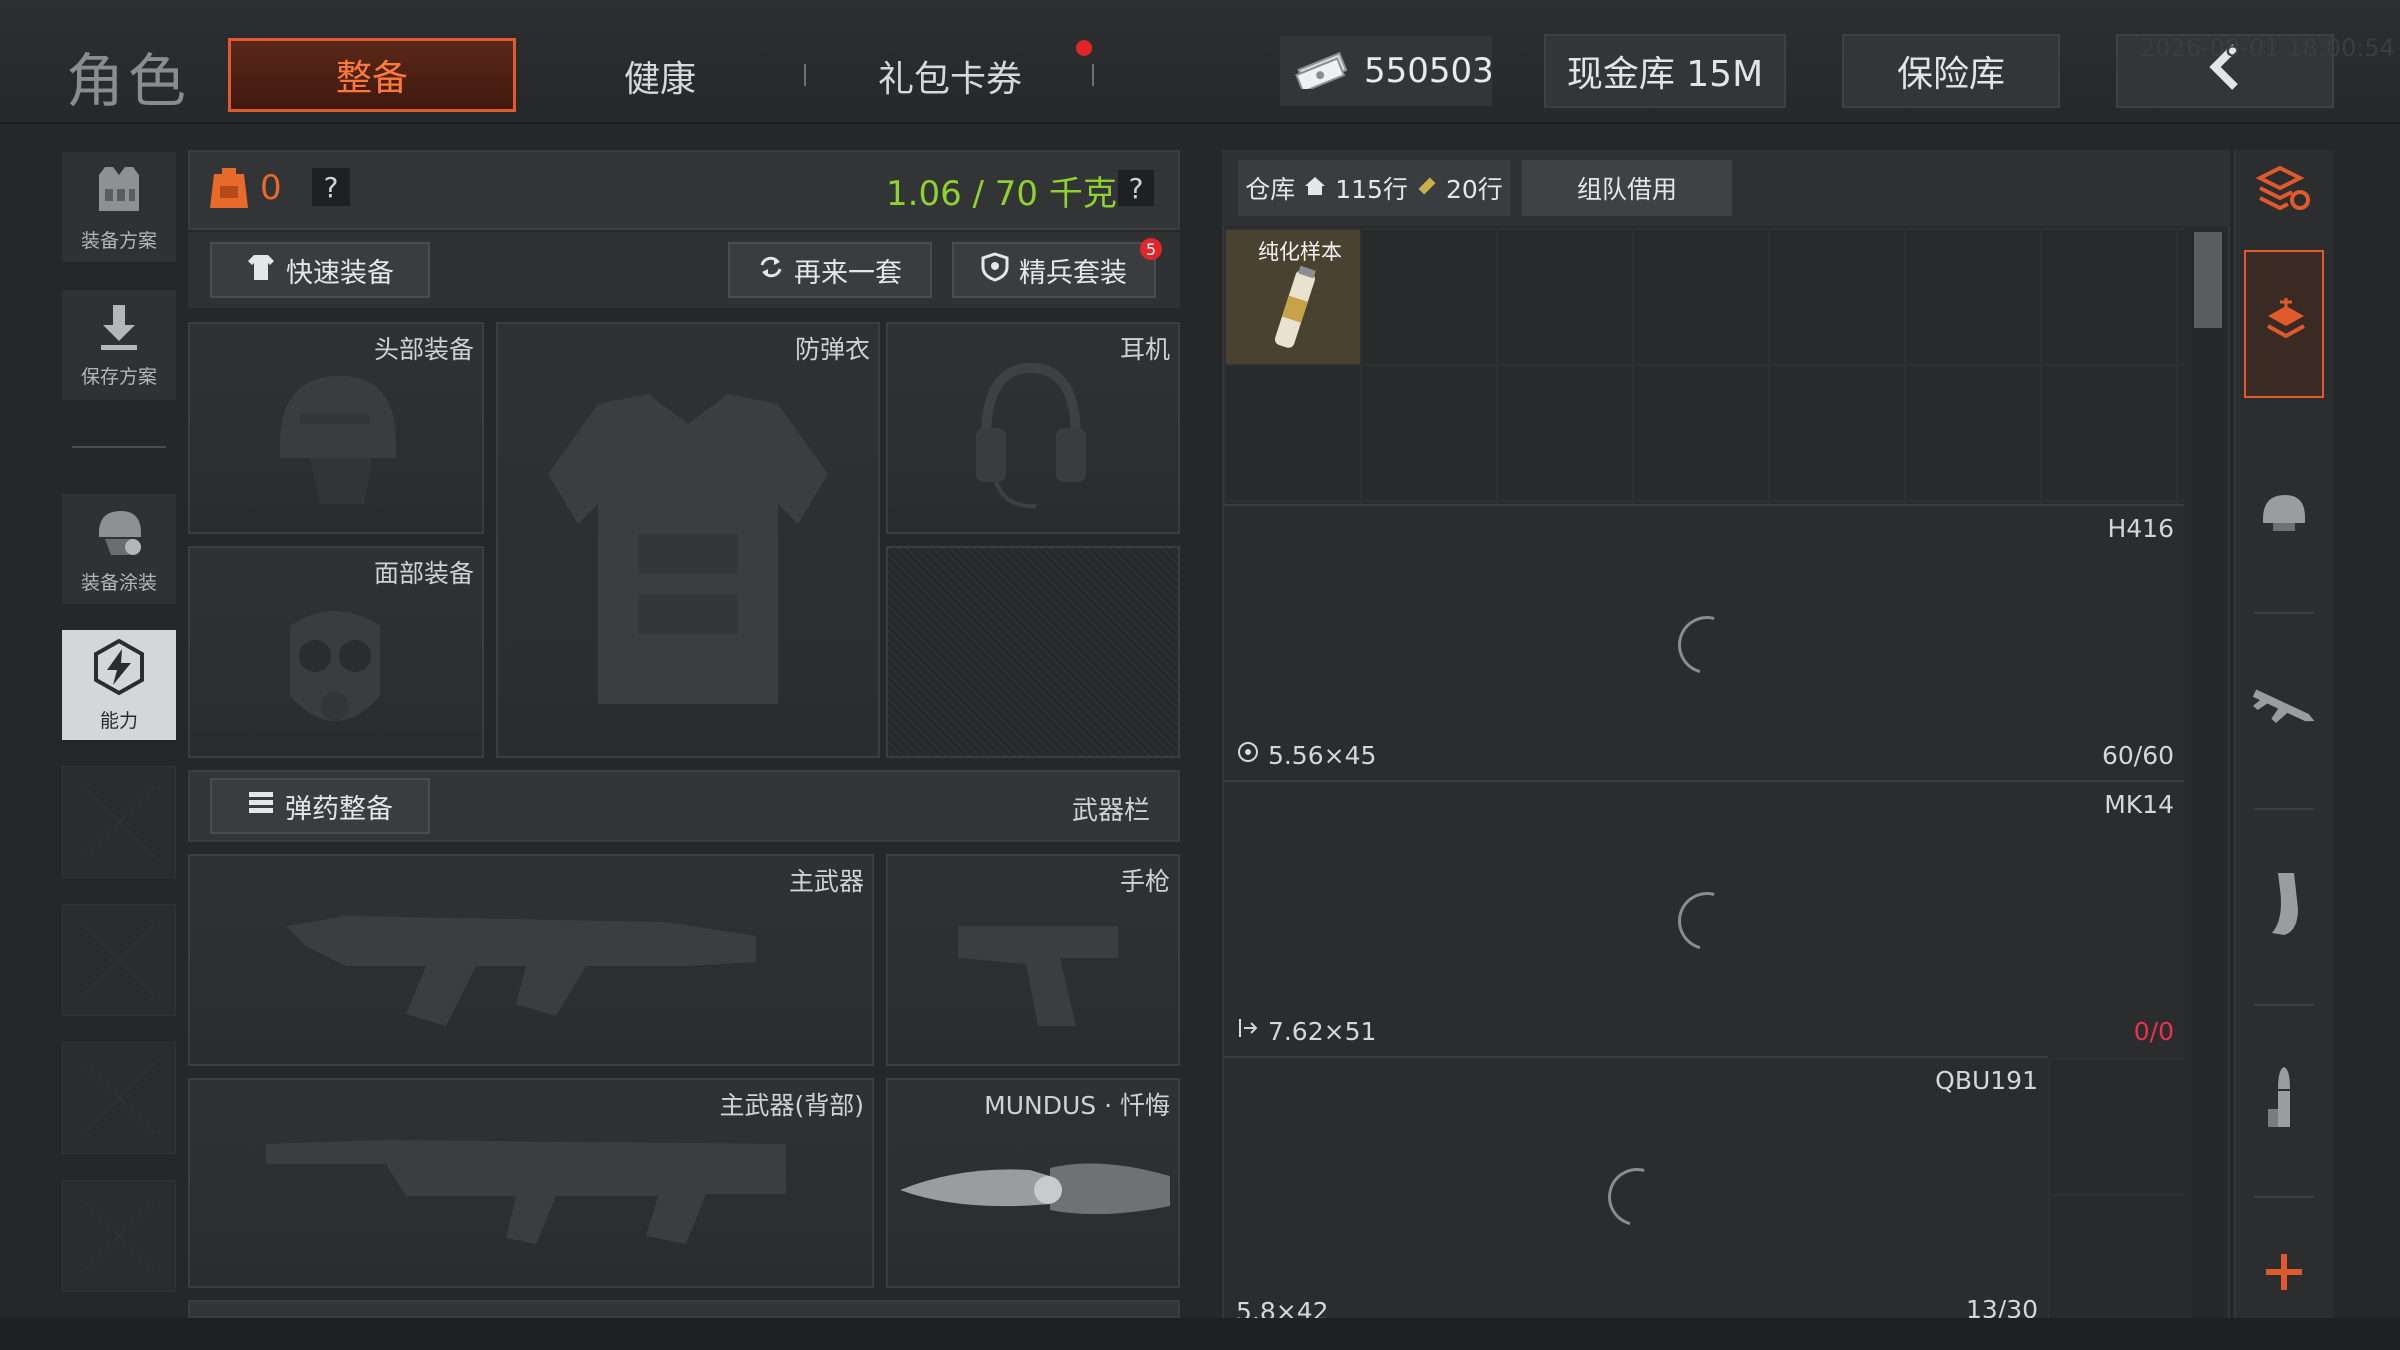  I want to click on shield-icon, so click(995, 270).